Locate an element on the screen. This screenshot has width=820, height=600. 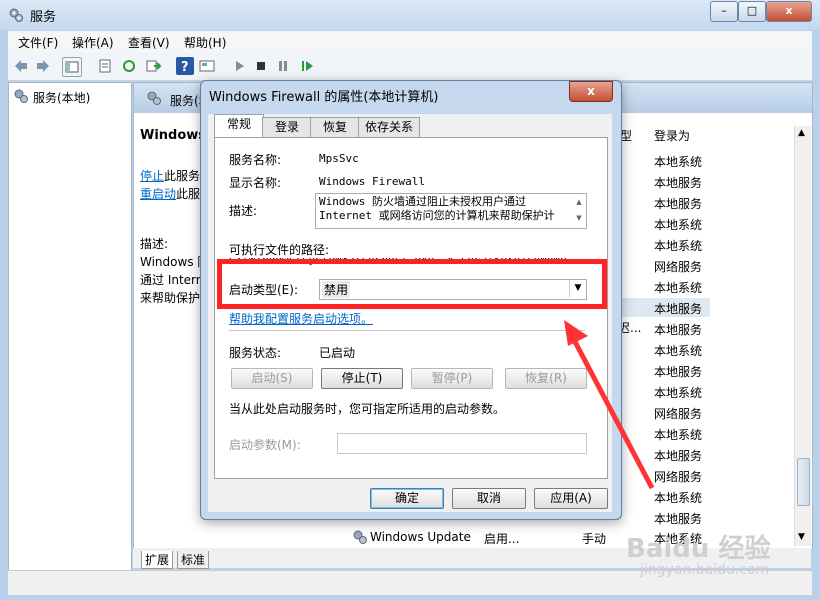
scroll-down-icon: ▼ is located at coordinates (801, 537).